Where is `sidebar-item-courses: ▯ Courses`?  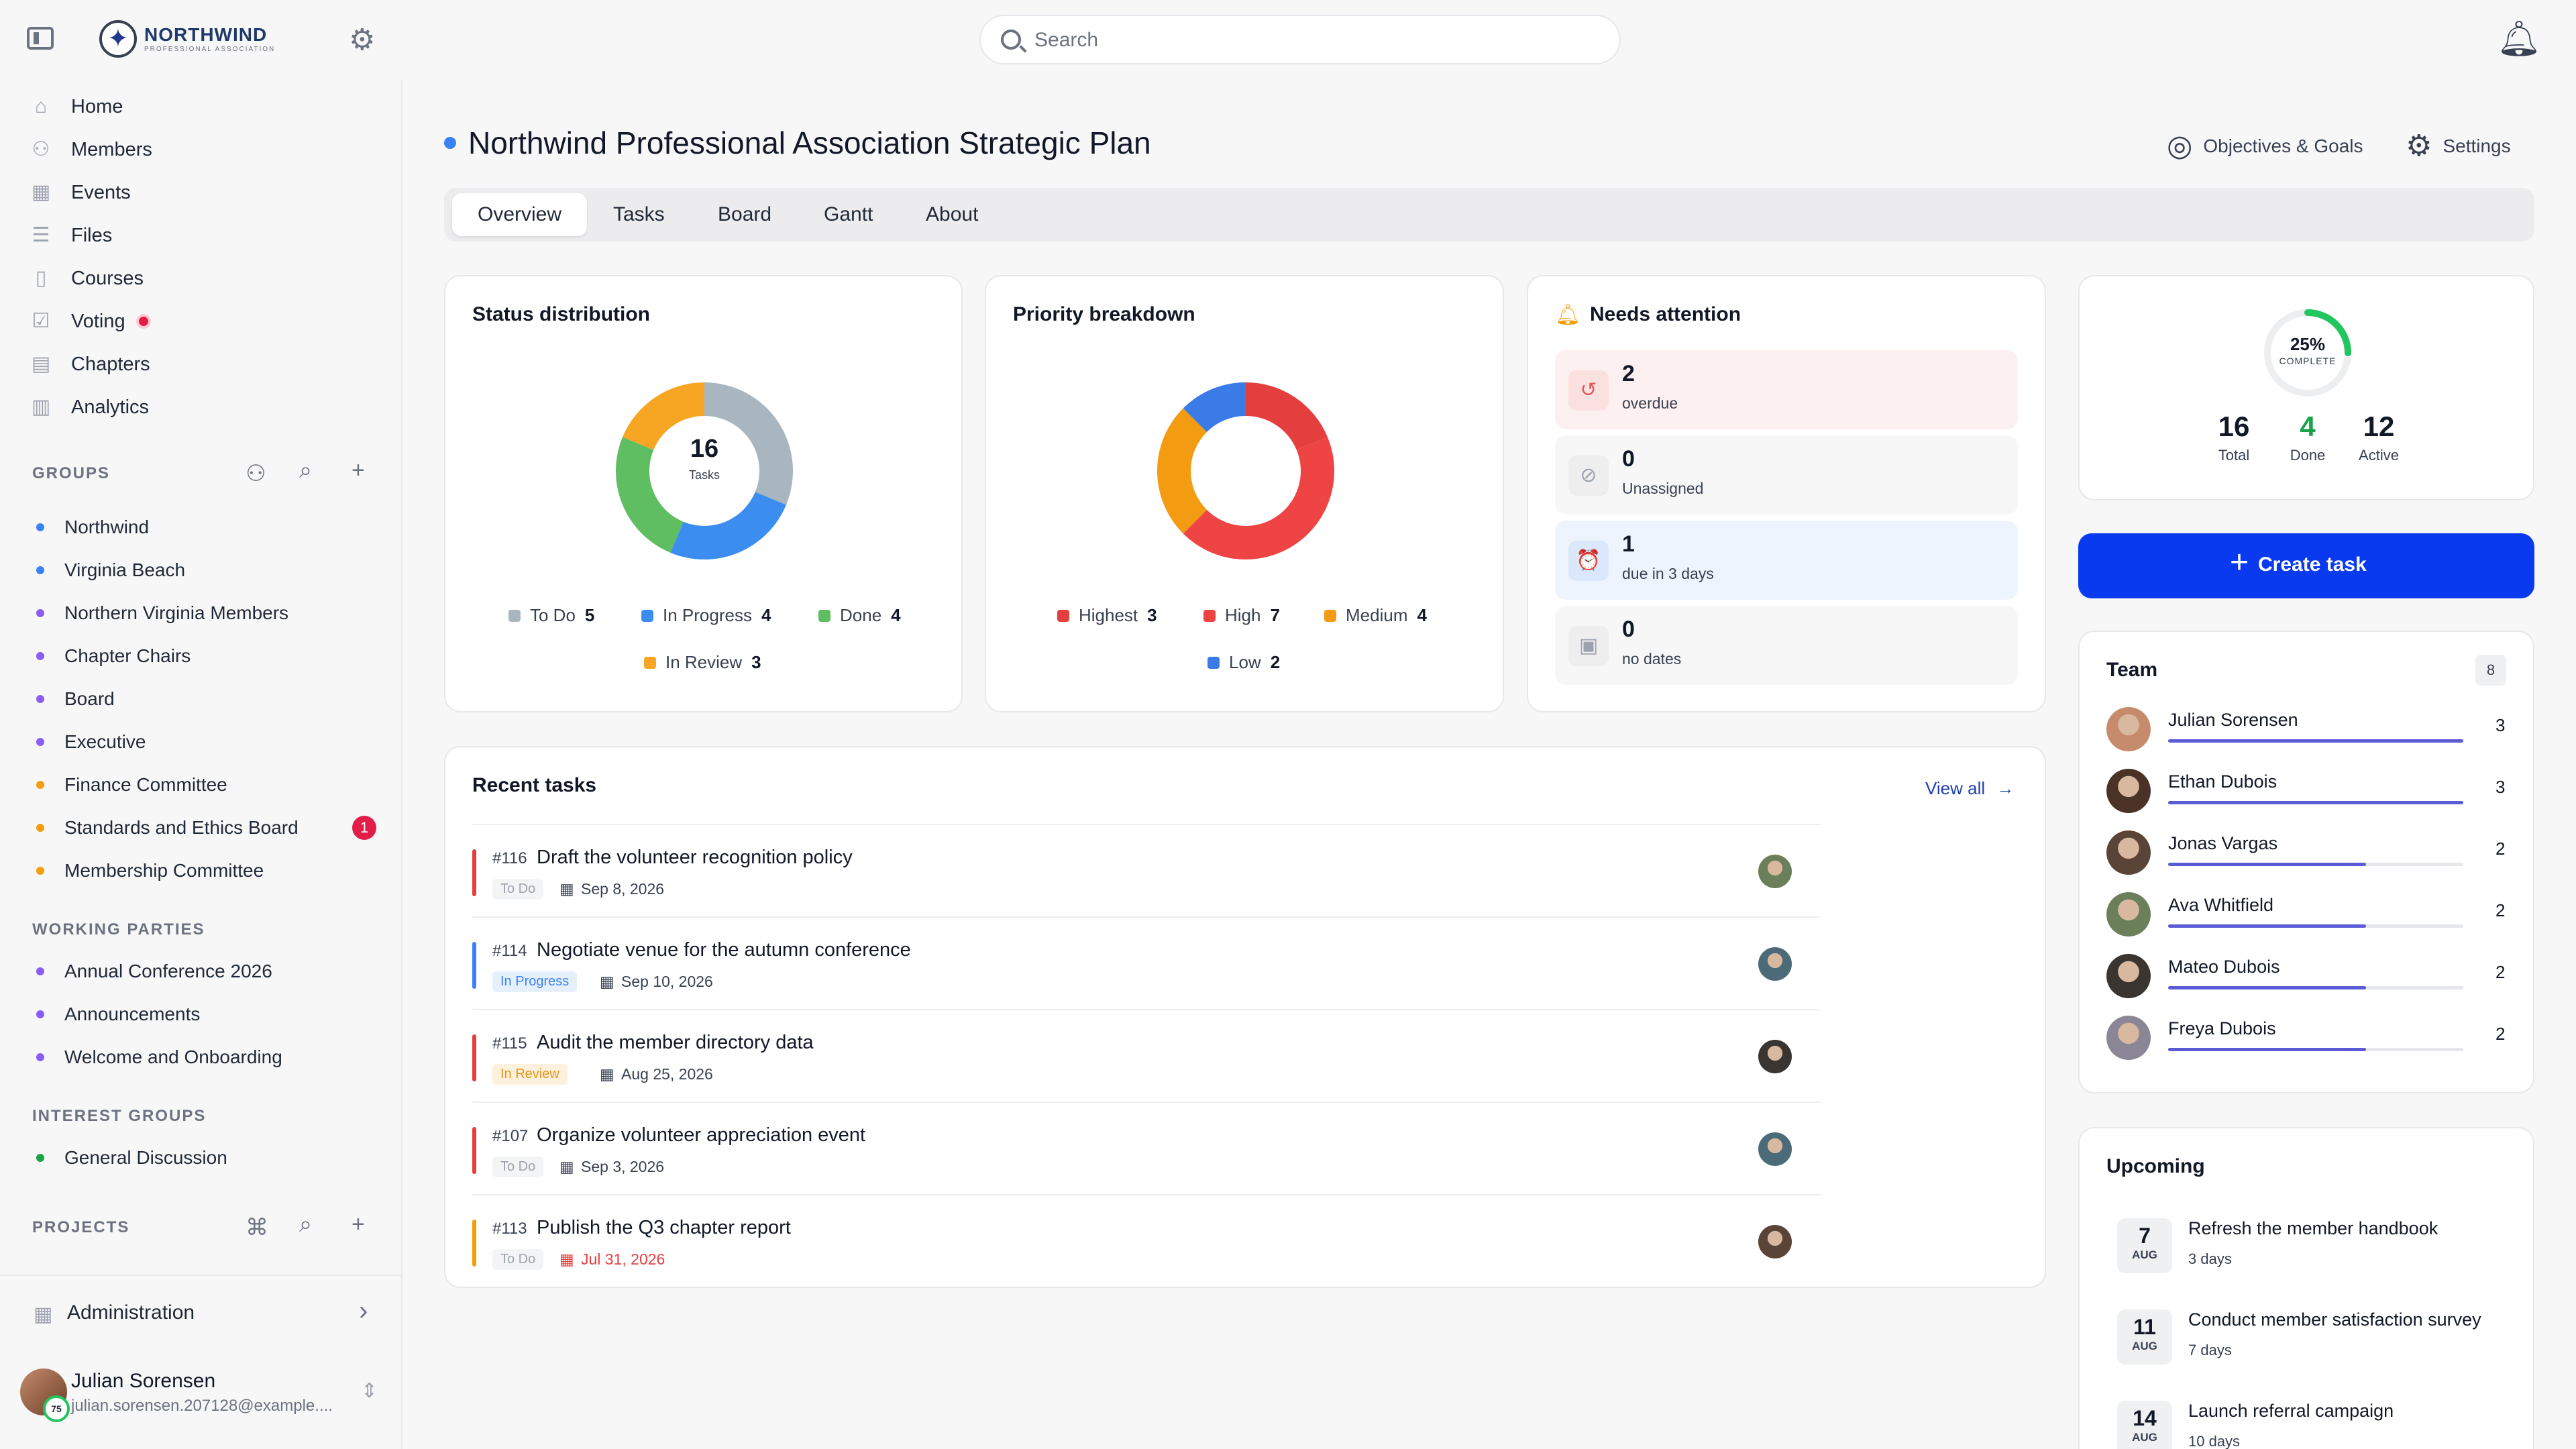
sidebar-item-courses: ▯ Courses is located at coordinates (87, 278).